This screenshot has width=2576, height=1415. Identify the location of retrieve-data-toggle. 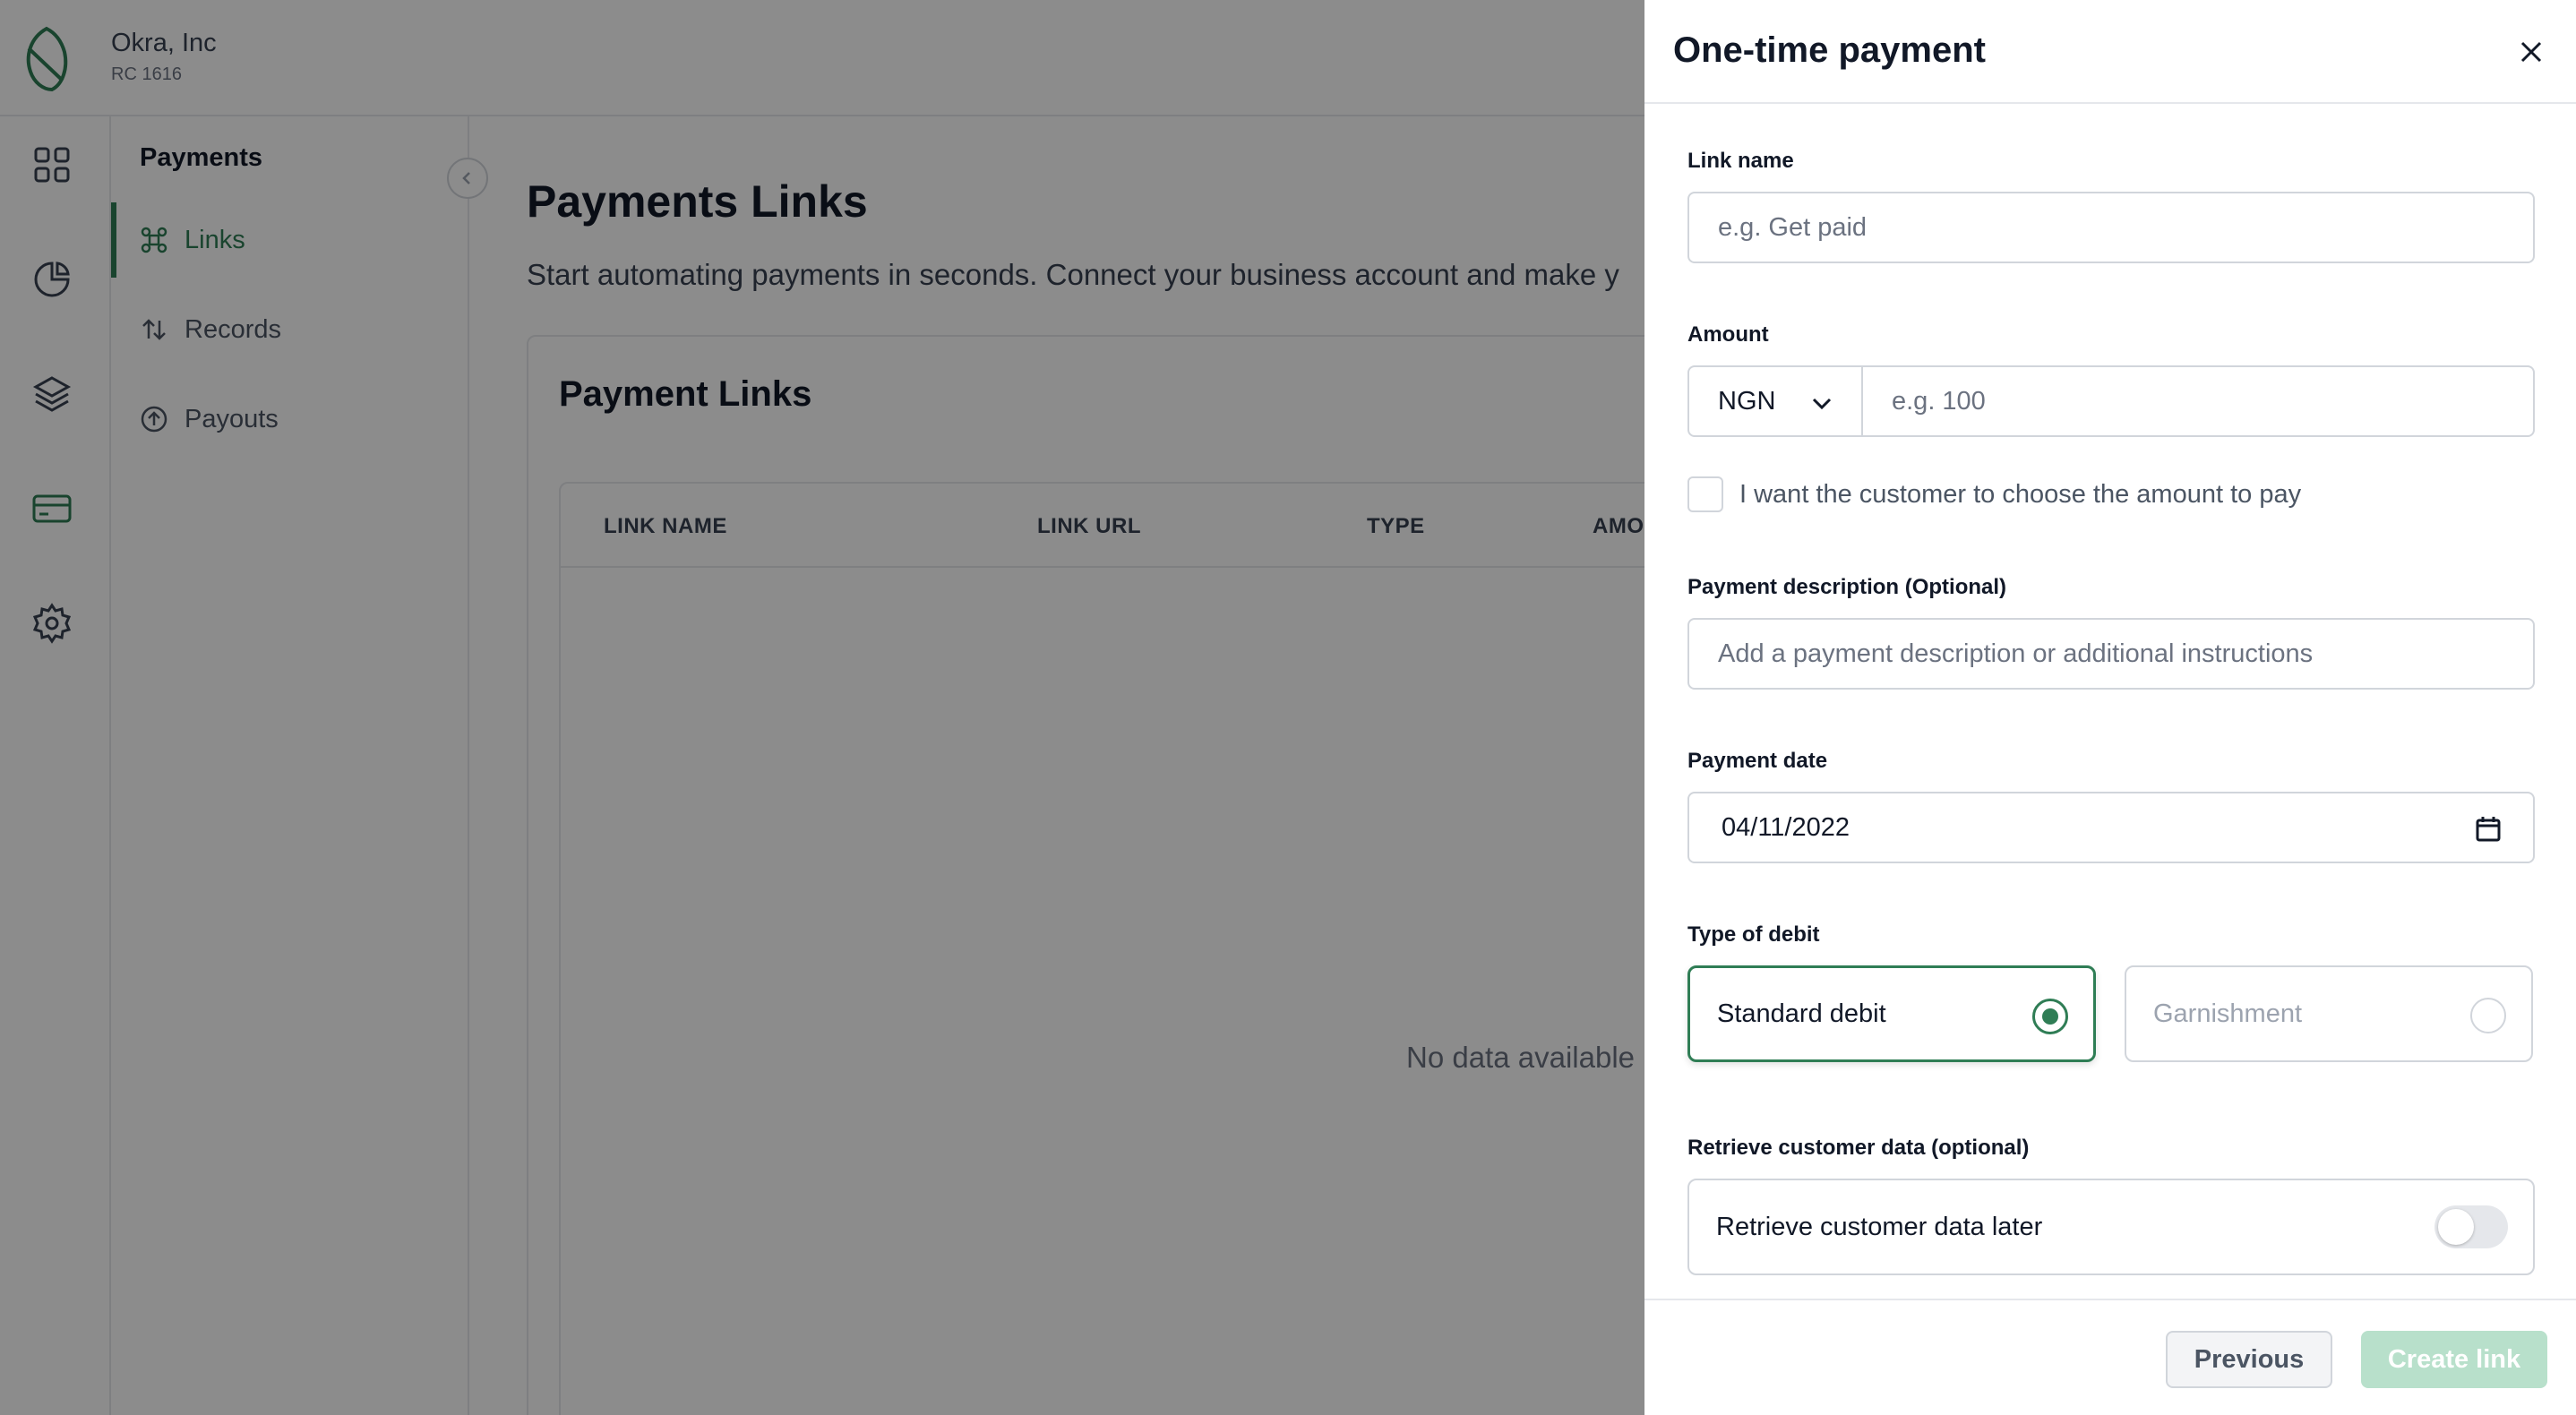
(2471, 1226).